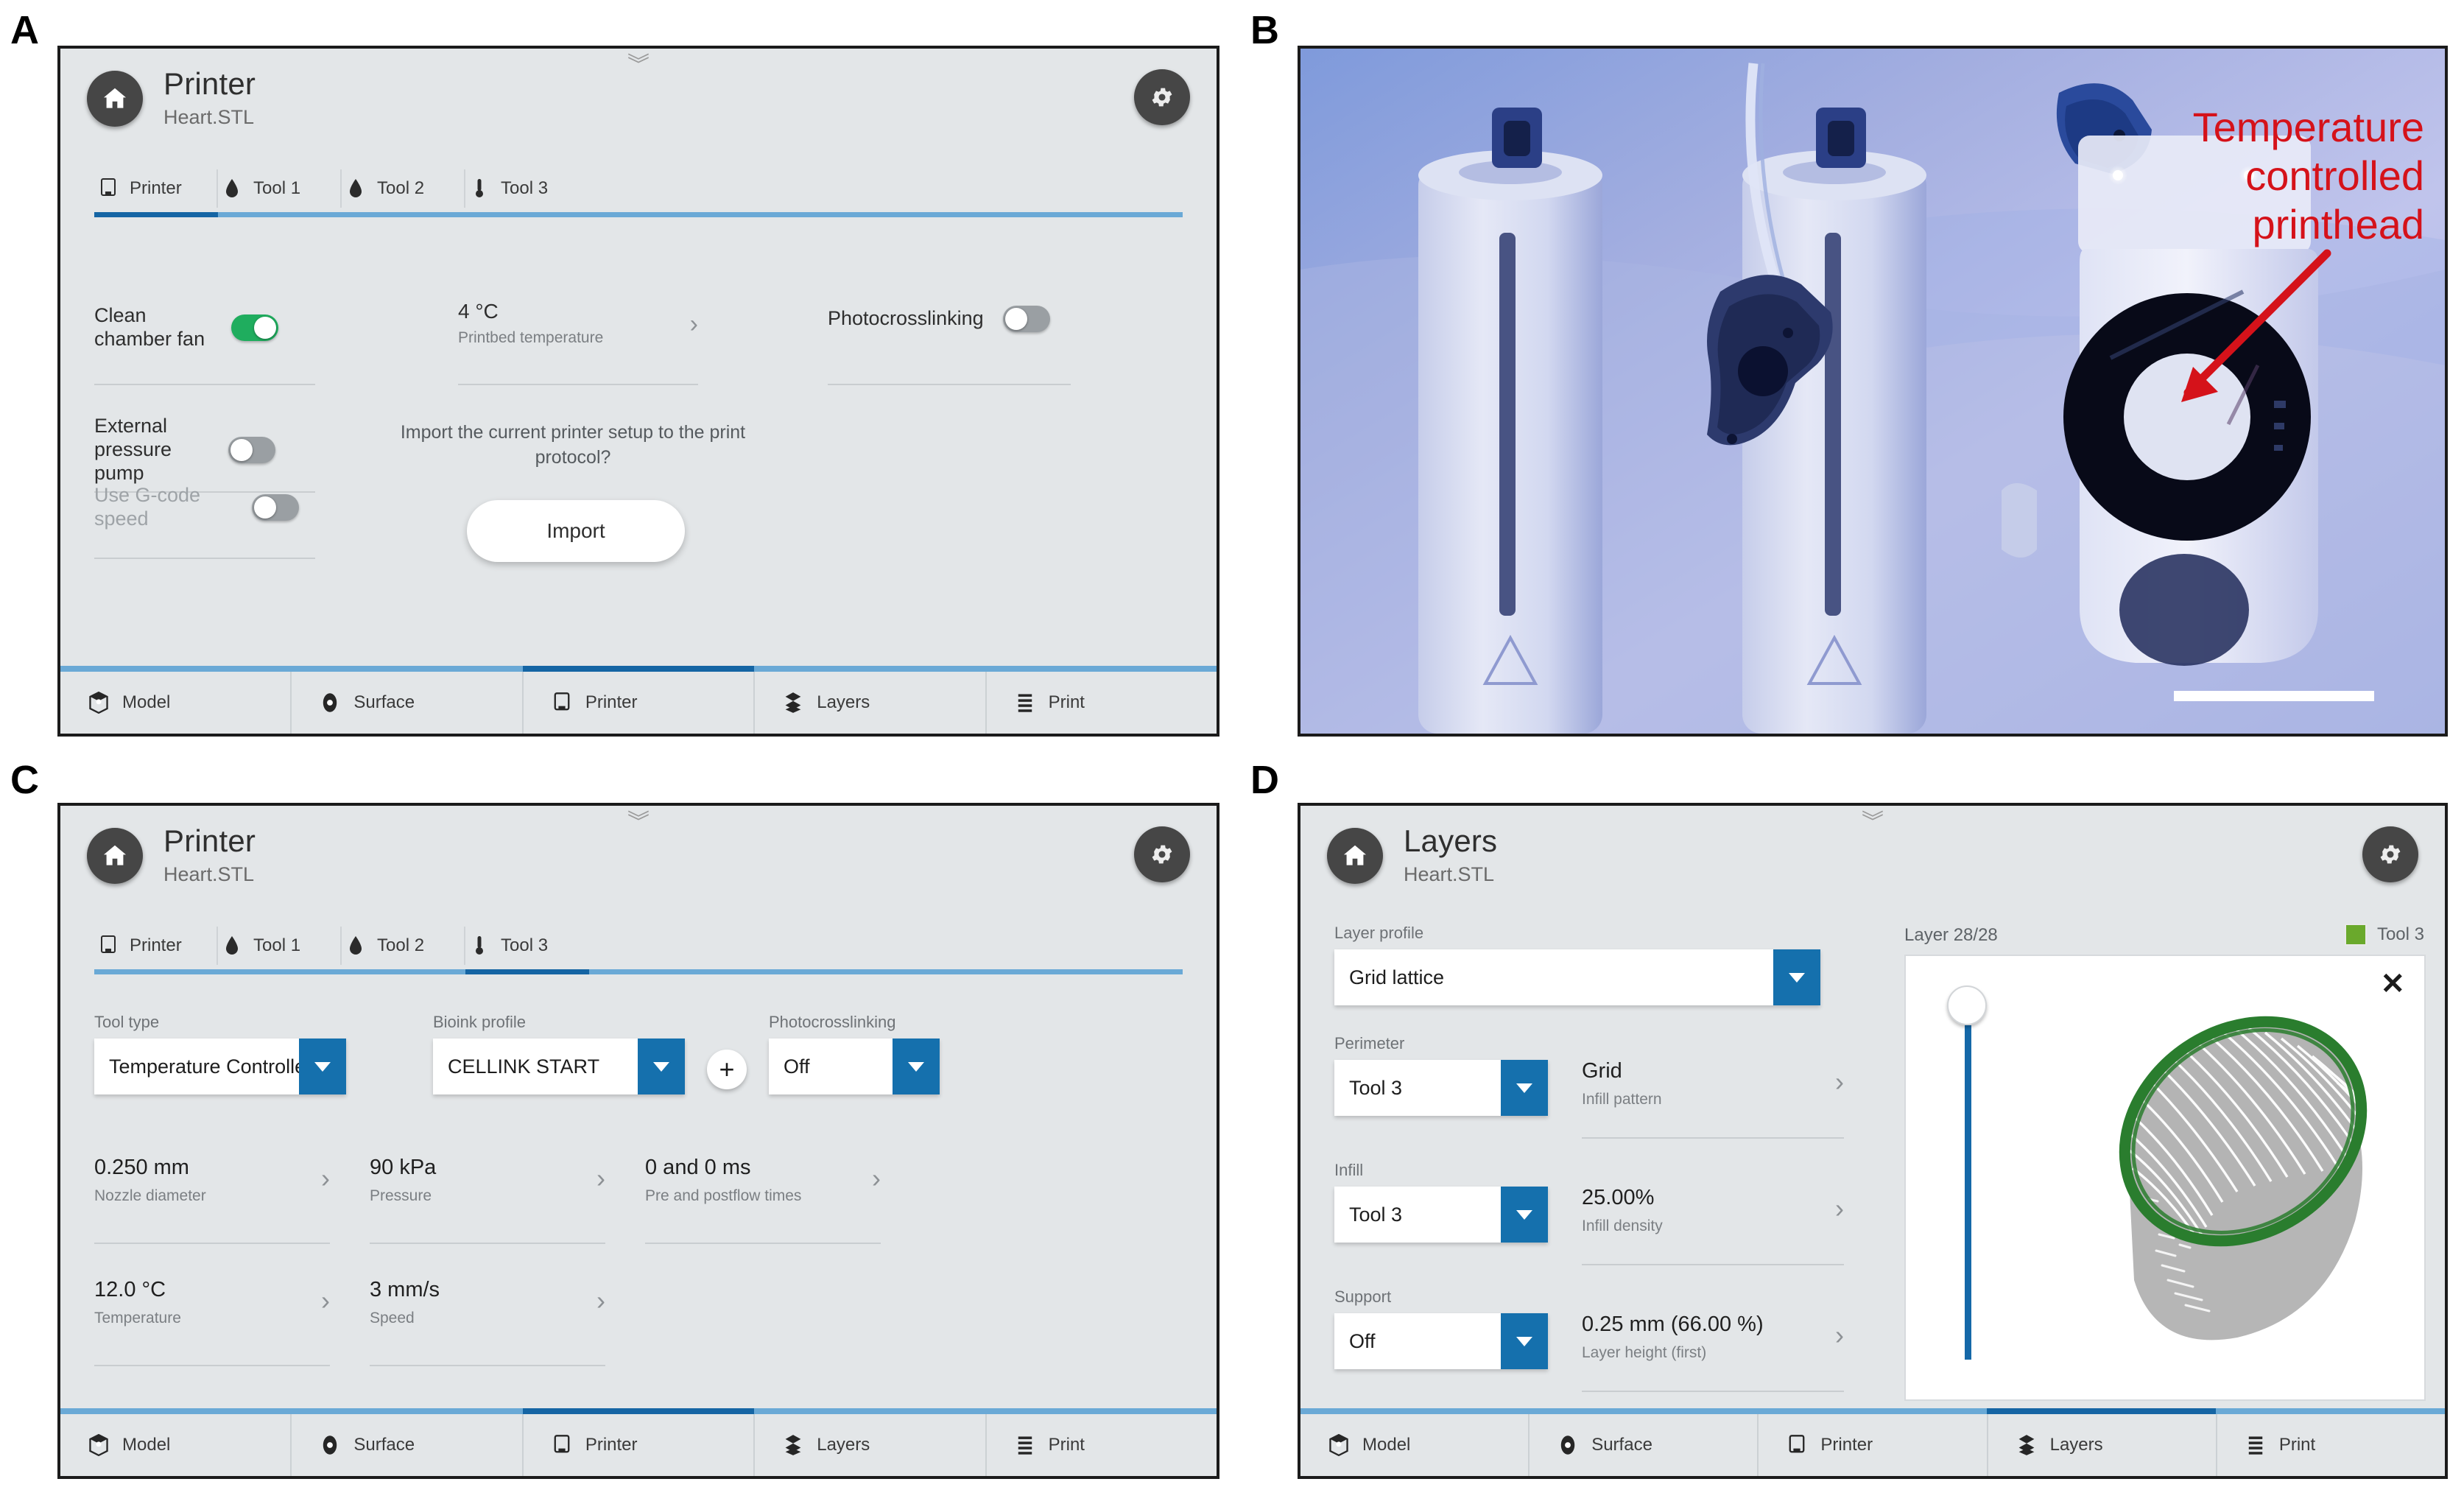  Describe the element at coordinates (220, 1066) in the screenshot. I see `tool-type-dropdown: Temperature Controlled` at that location.